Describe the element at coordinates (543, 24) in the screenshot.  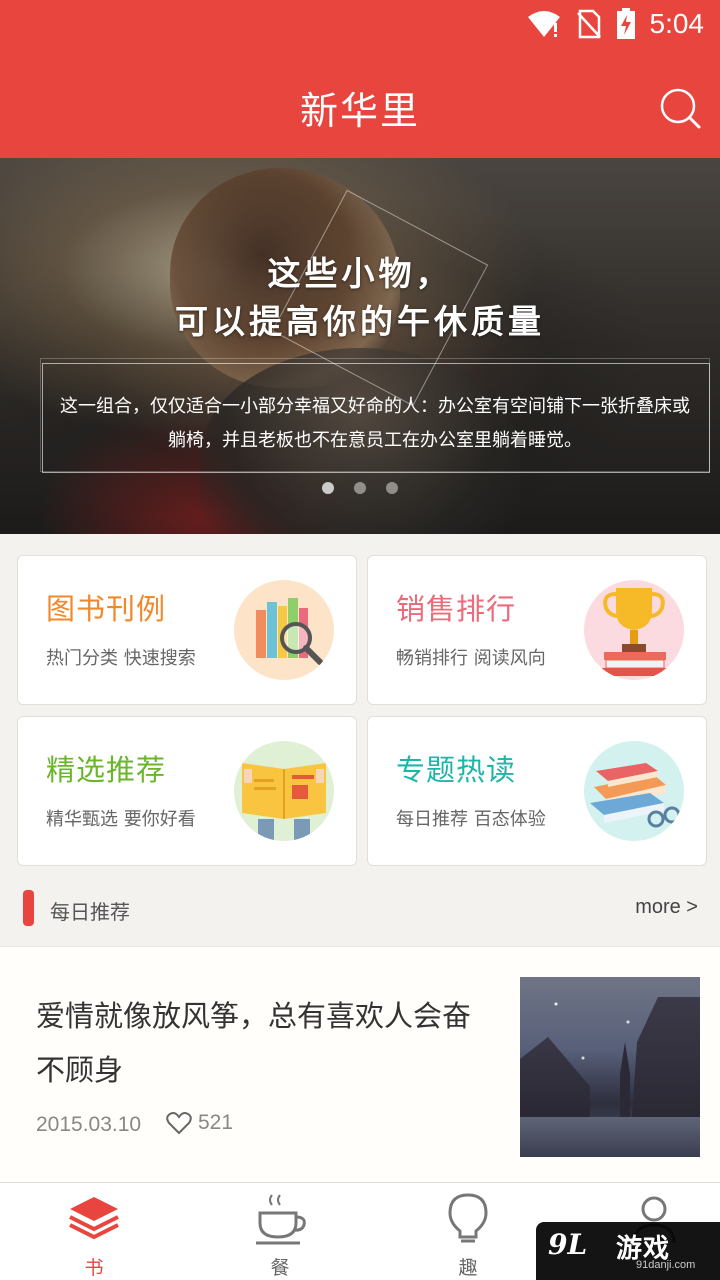
I see `wifi-icon` at that location.